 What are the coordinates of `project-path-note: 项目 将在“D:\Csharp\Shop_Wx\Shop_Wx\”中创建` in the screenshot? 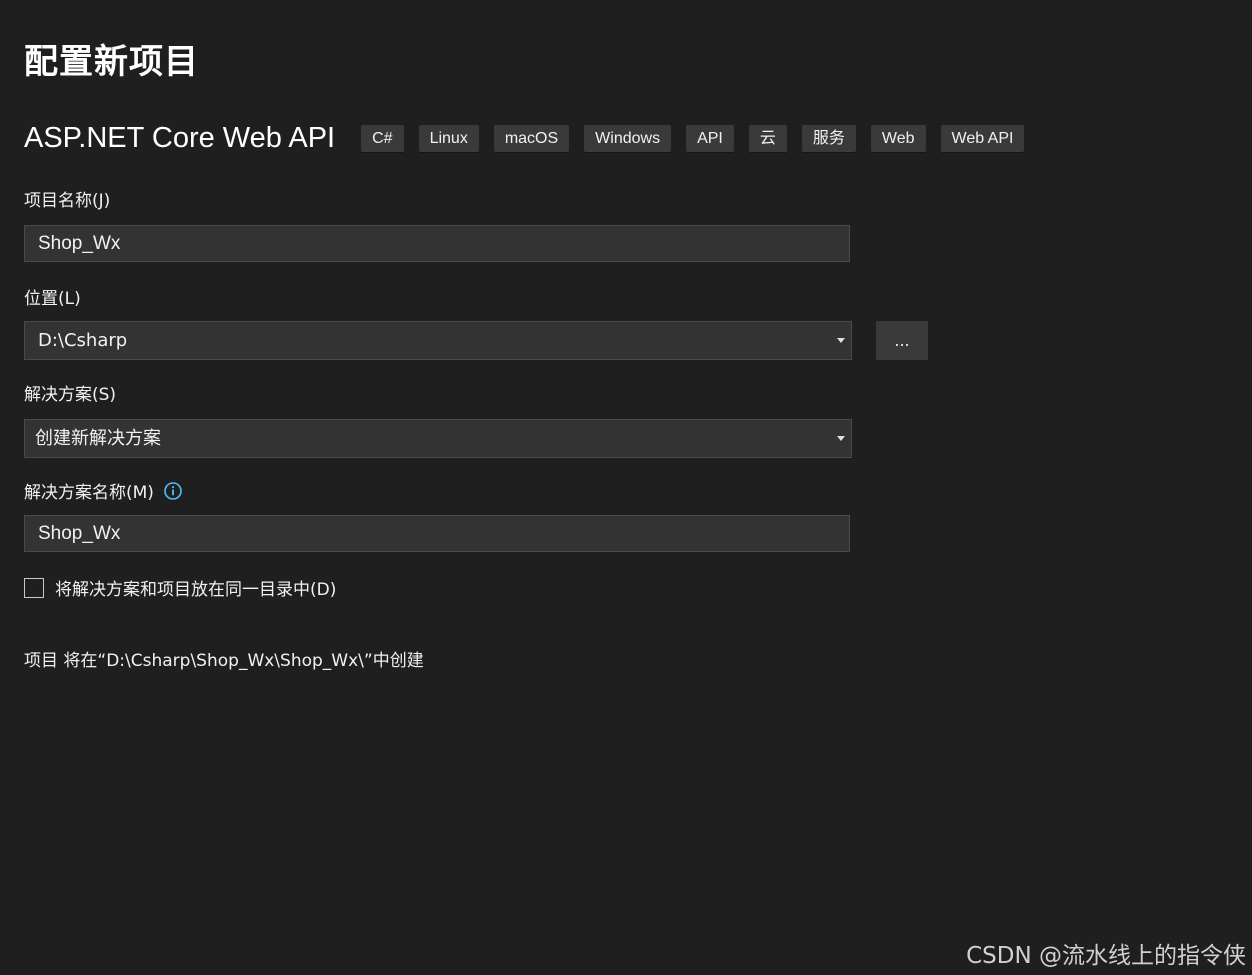 It's located at (224, 661).